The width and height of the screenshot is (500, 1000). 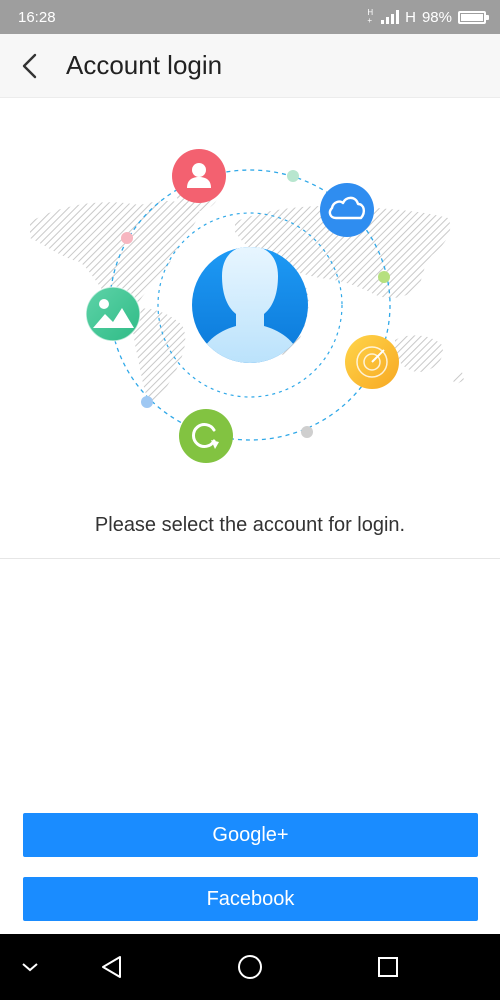 What do you see at coordinates (250, 558) in the screenshot?
I see `divider` at bounding box center [250, 558].